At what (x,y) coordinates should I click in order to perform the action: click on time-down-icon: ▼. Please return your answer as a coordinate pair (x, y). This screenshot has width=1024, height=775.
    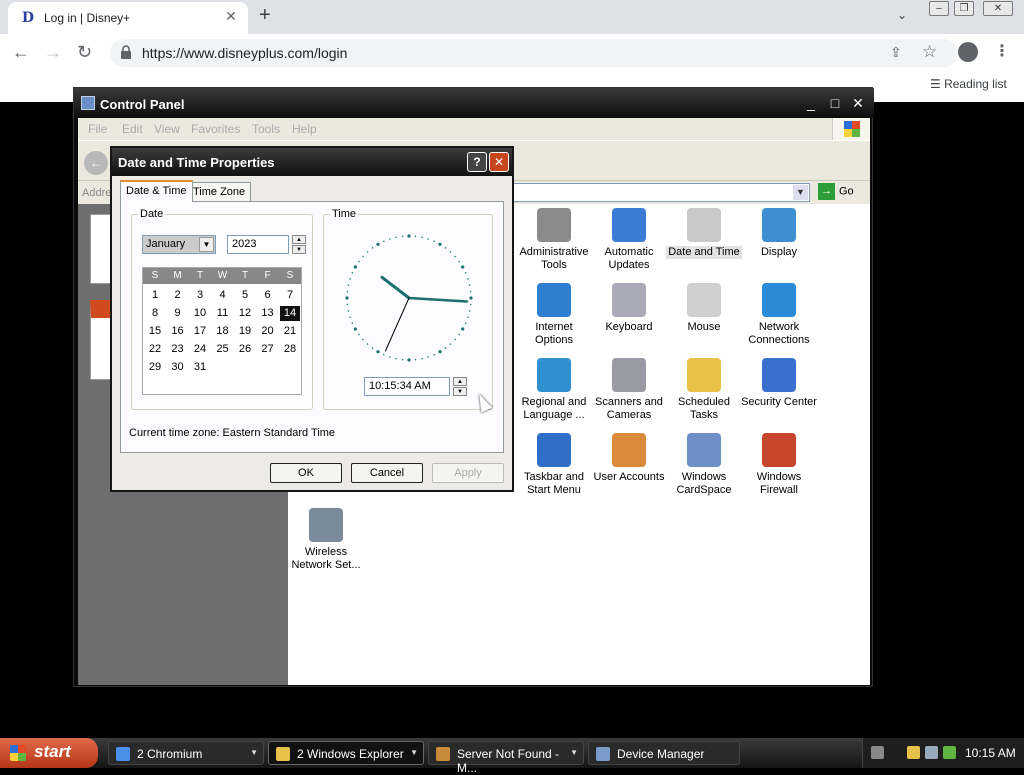
    Looking at the image, I should click on (460, 391).